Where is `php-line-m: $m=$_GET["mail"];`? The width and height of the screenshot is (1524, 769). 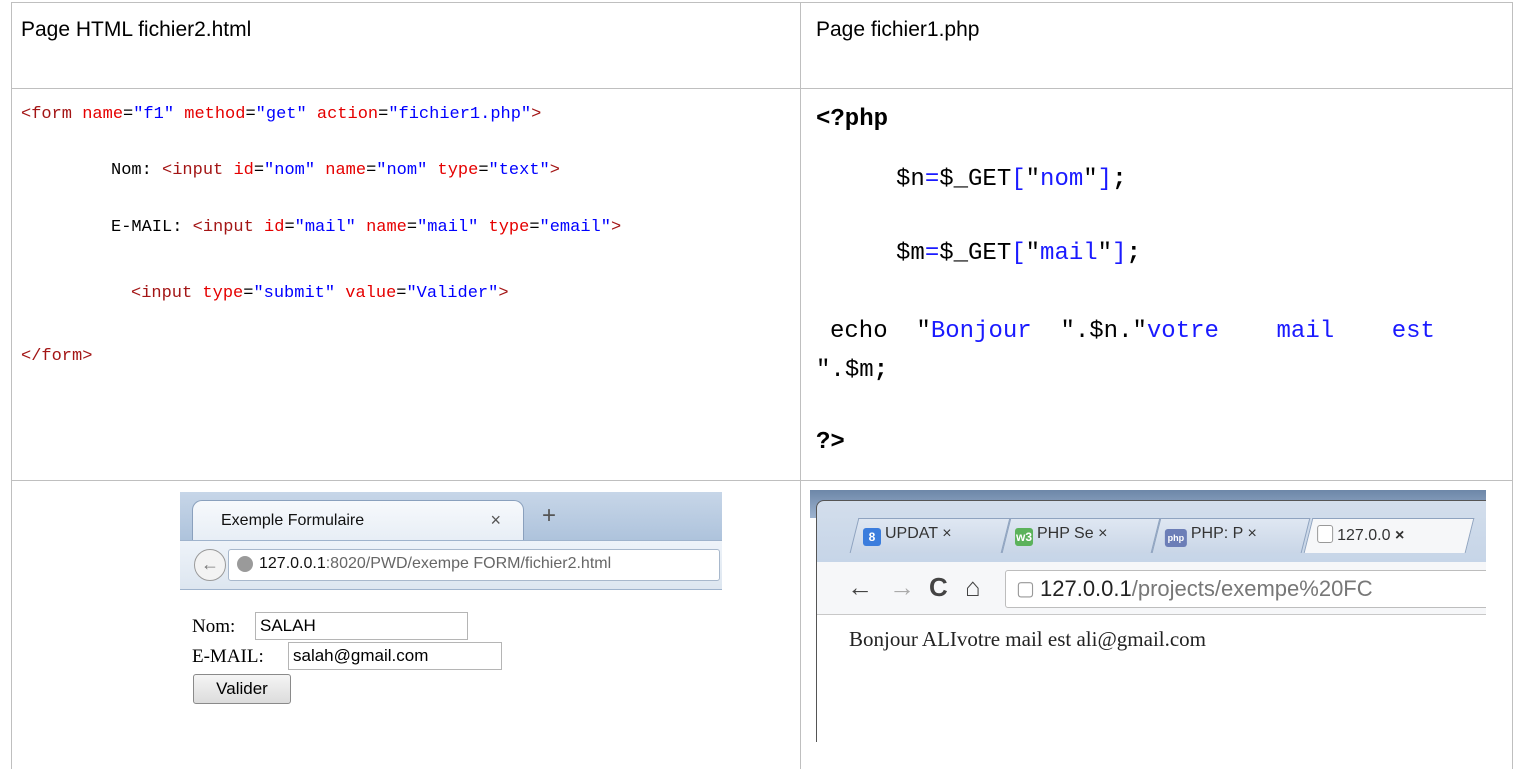
php-line-m: $m=$_GET["mail"]; is located at coordinates (1018, 253).